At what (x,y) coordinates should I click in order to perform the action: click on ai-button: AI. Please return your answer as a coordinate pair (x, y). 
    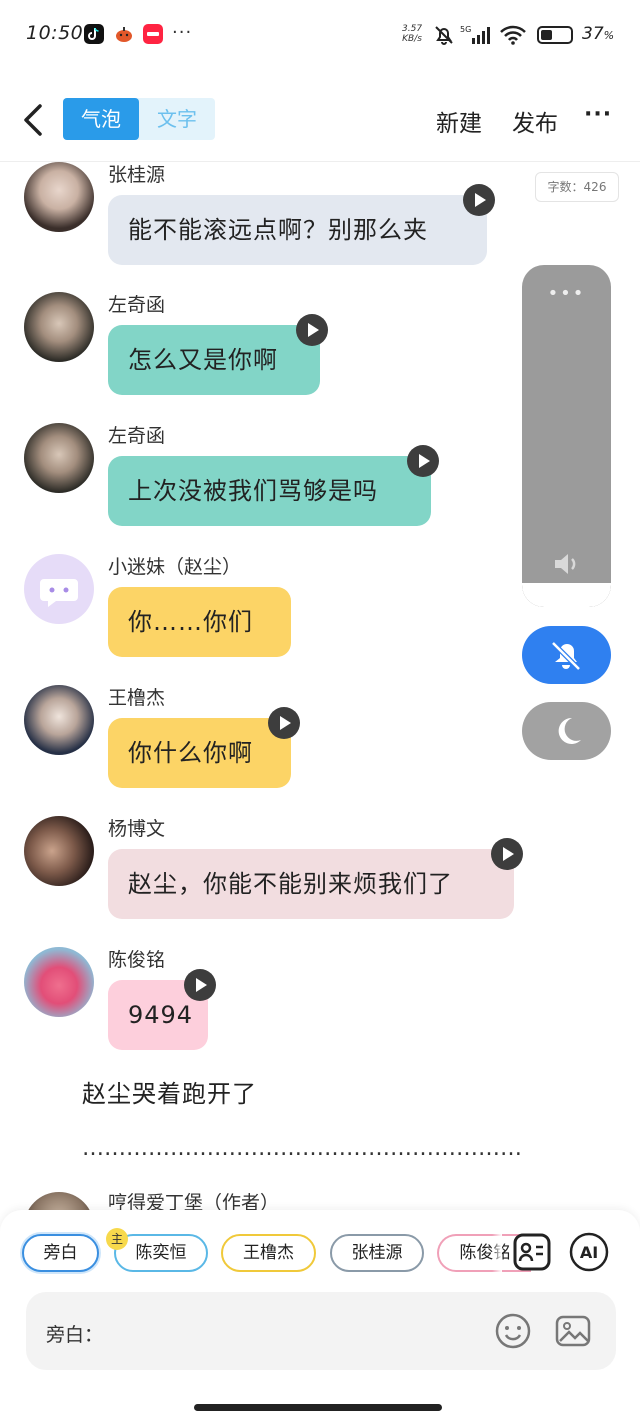
    Looking at the image, I should click on (589, 1252).